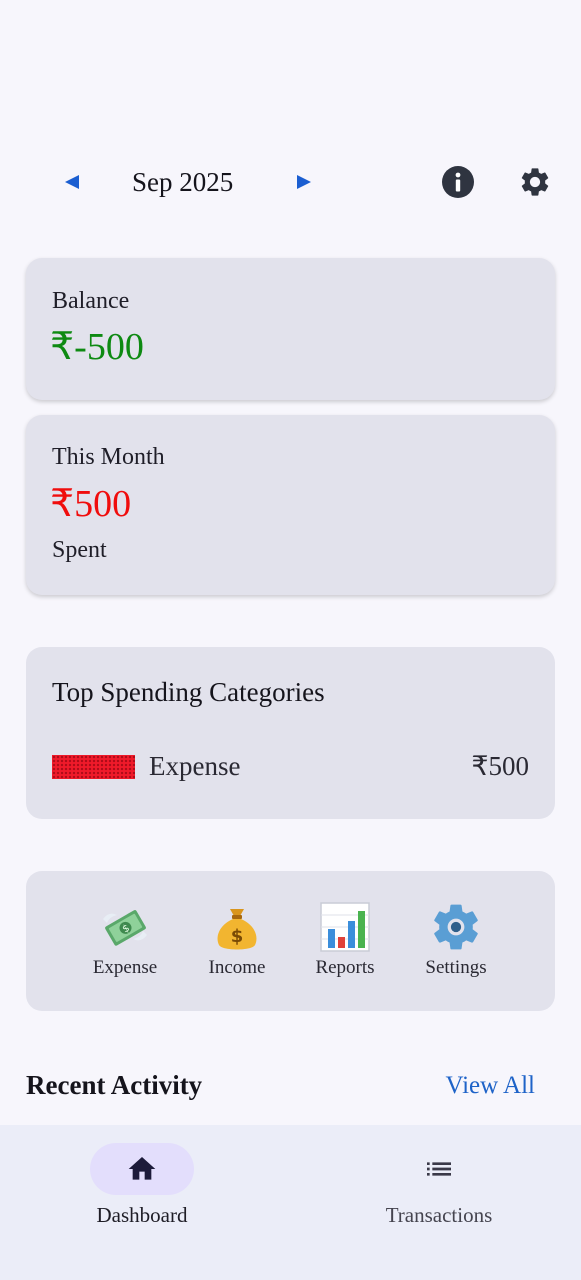  I want to click on info-icon, so click(458, 182).